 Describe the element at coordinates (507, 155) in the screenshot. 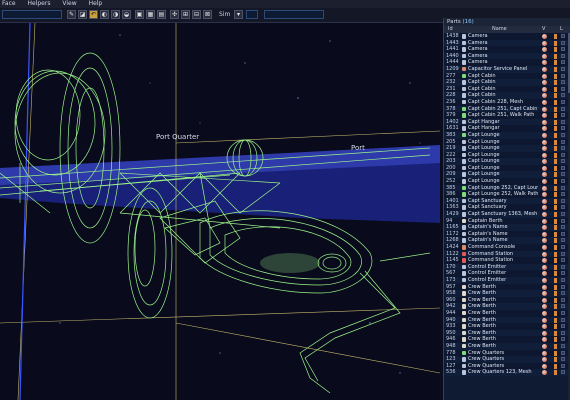

I see `table-row: 222 Capt Lounge` at that location.